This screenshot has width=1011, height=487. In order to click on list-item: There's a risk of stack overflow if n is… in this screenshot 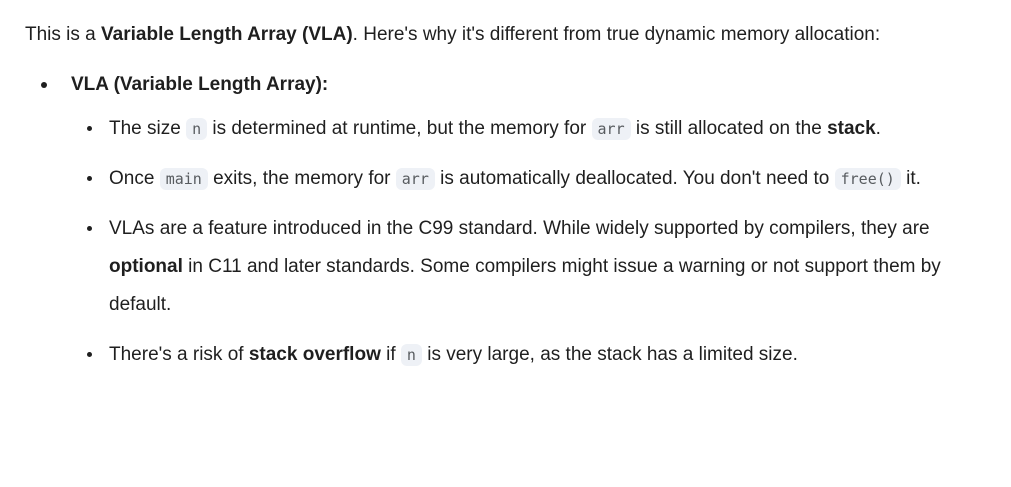, I will do `click(528, 355)`.